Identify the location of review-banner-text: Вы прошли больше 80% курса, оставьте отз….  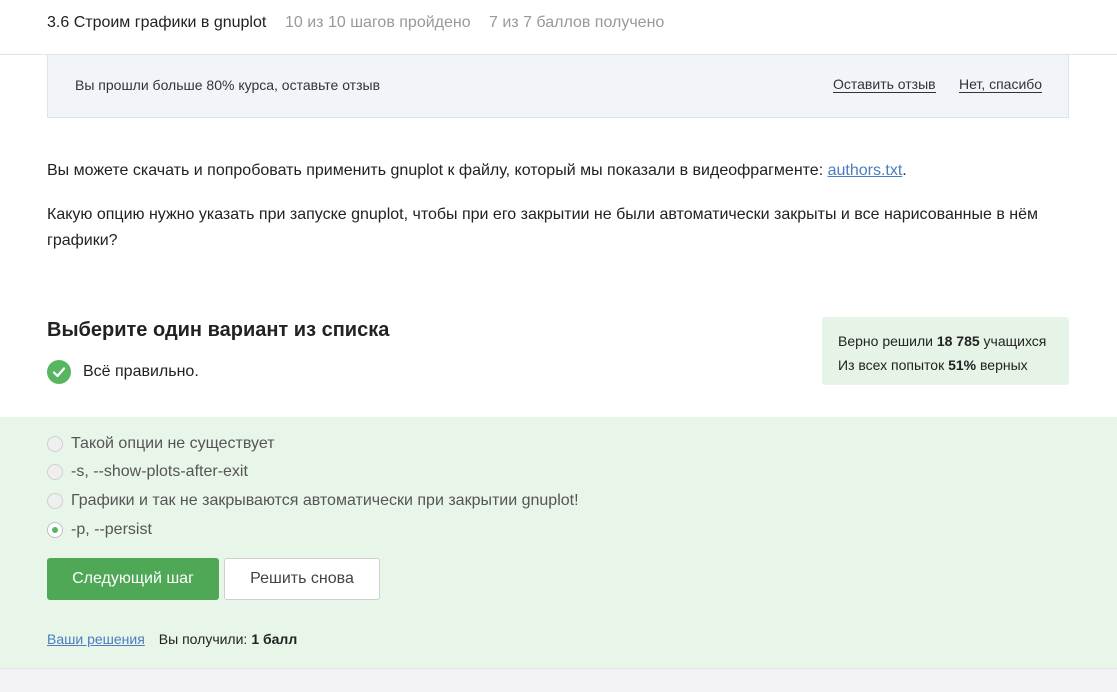
(228, 85).